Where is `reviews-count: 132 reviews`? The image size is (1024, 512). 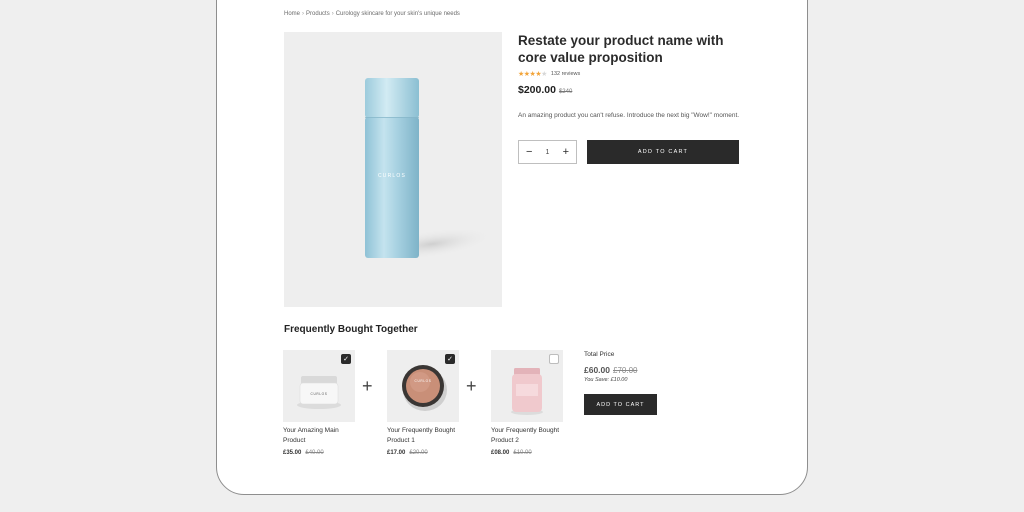
reviews-count: 132 reviews is located at coordinates (565, 74).